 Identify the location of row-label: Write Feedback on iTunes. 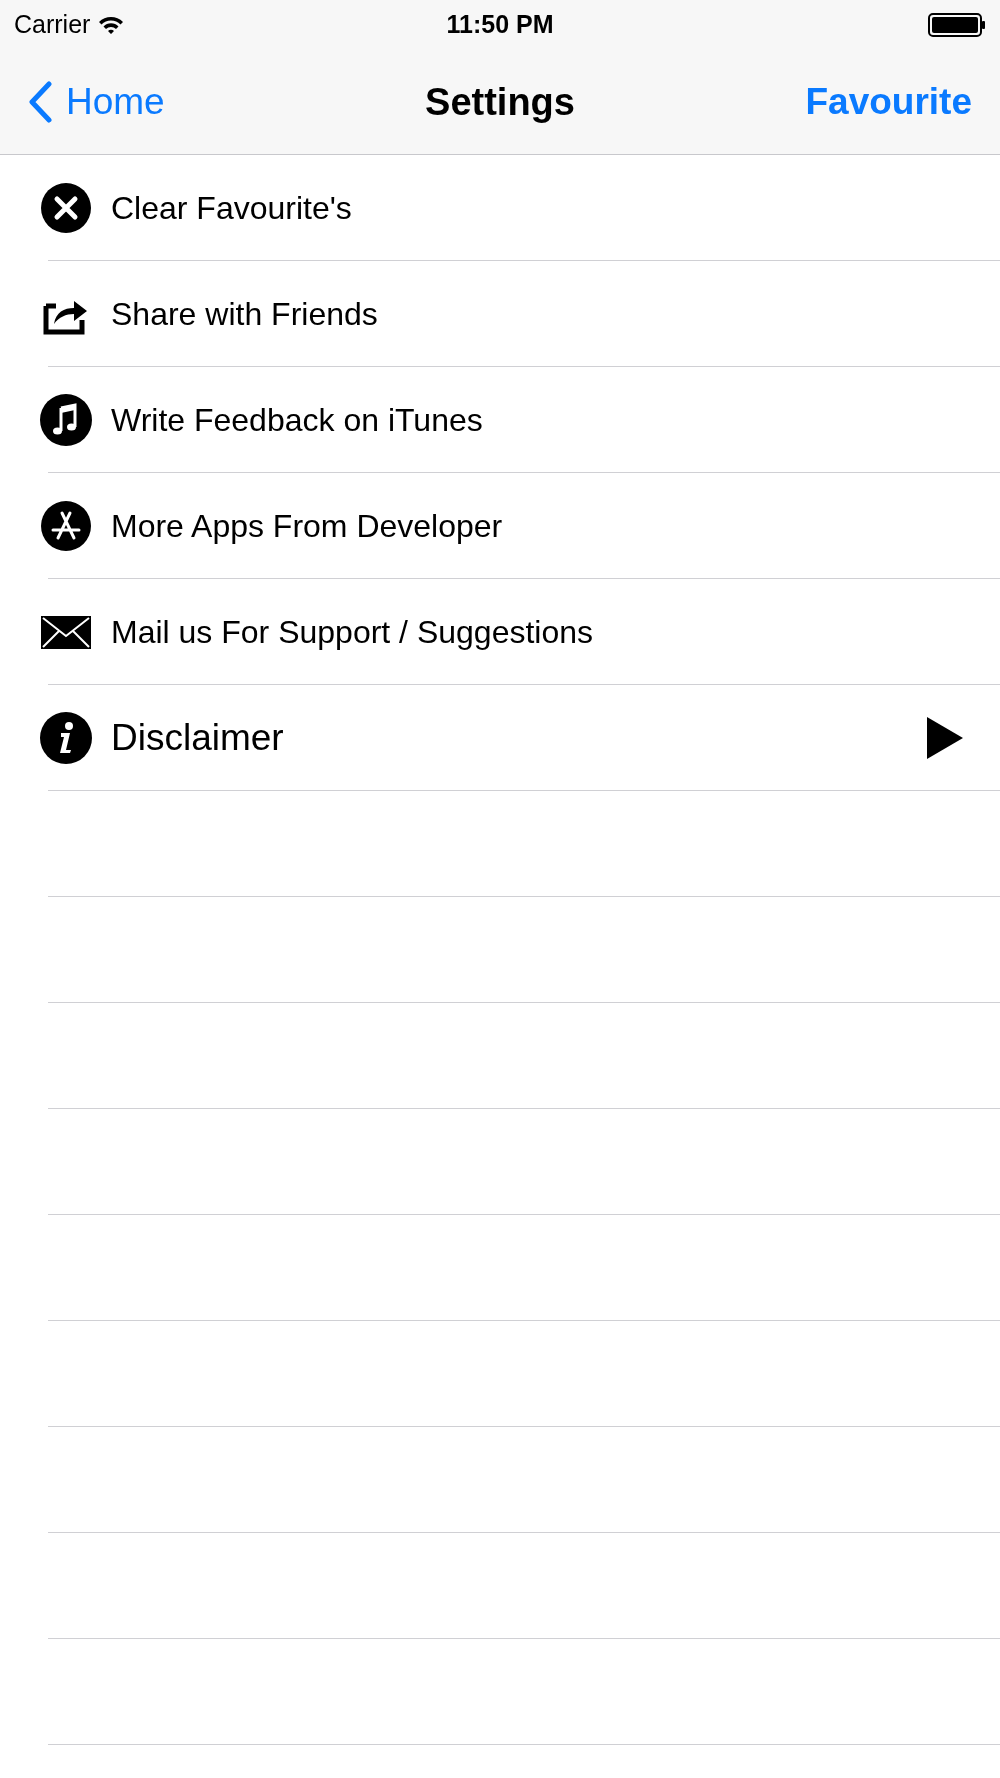
(297, 420).